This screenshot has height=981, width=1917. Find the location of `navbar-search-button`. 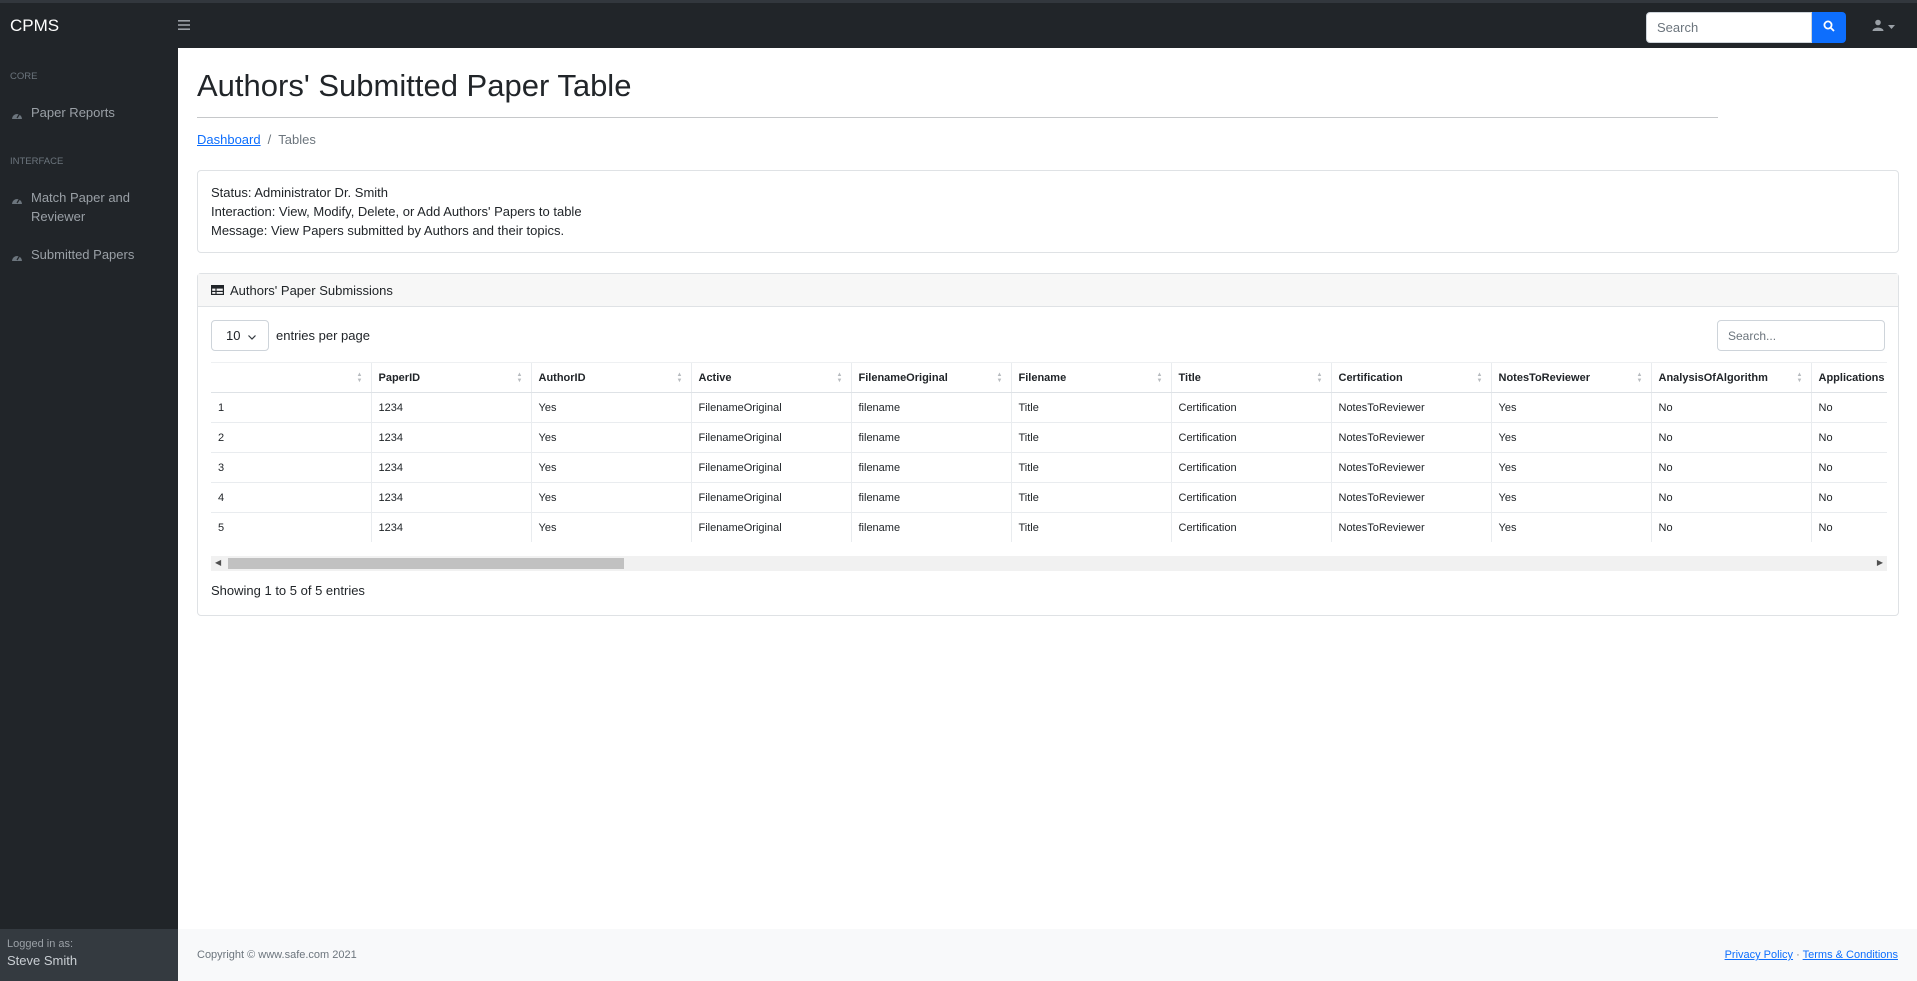

navbar-search-button is located at coordinates (1829, 27).